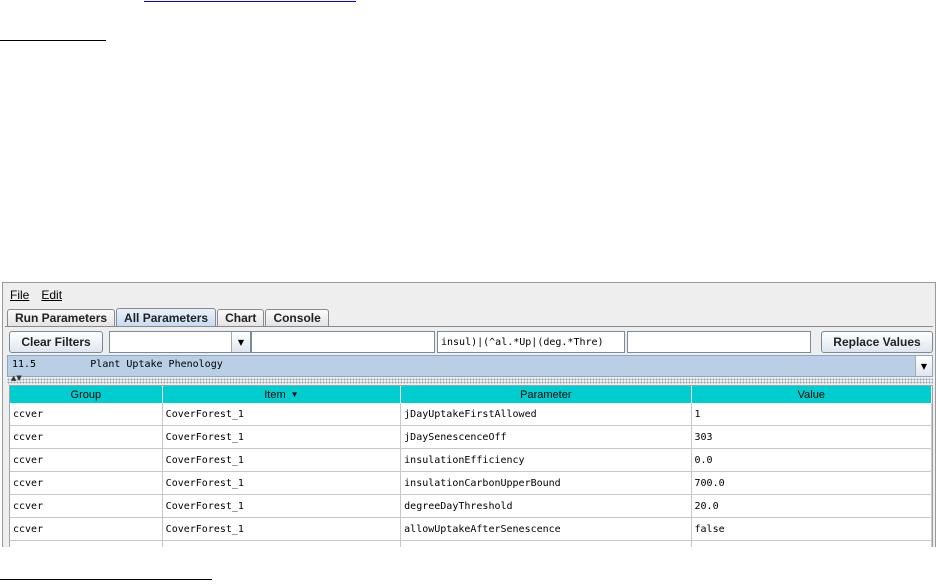 This screenshot has height=585, width=936. What do you see at coordinates (812, 529) in the screenshot?
I see `table-cell: false` at bounding box center [812, 529].